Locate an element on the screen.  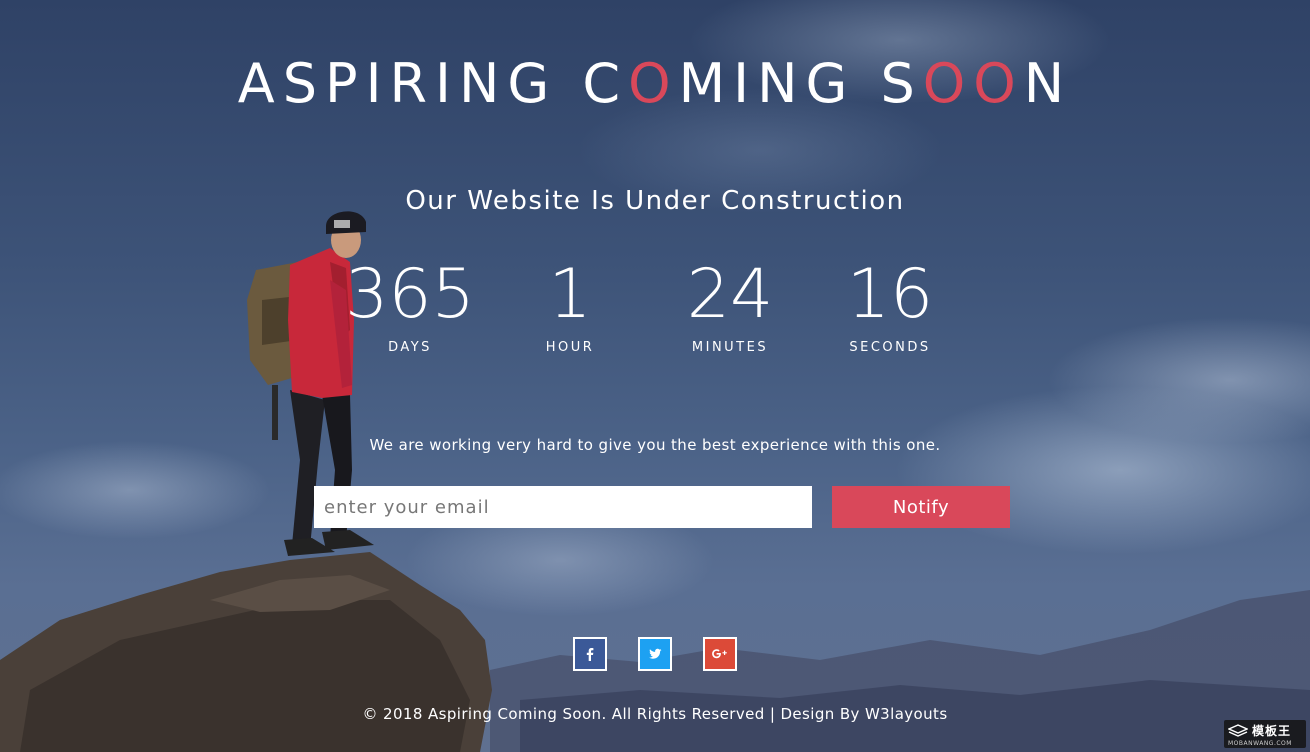
title-accent-letter: O is located at coordinates (653, 83).